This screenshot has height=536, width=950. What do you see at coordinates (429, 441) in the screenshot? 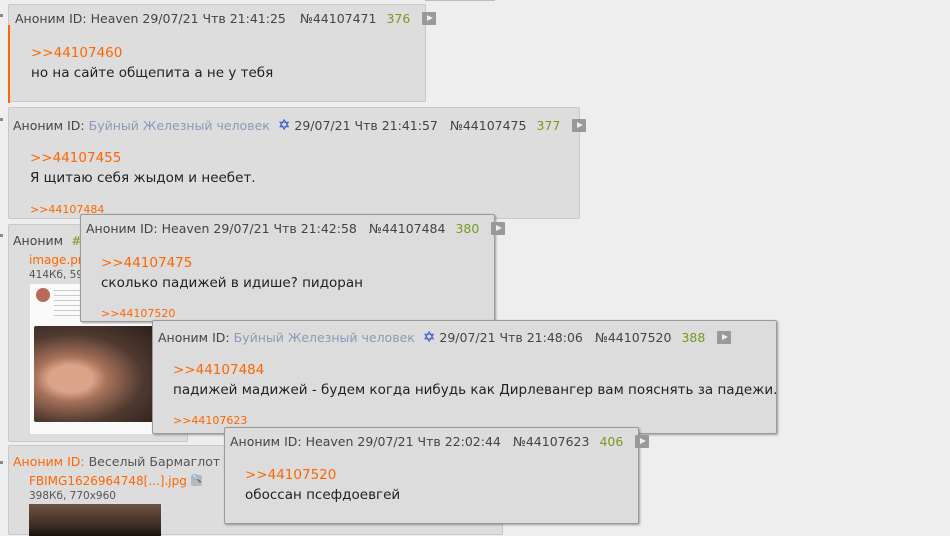
I see `post-date: 29/07/21 Чтв 22:02:44` at bounding box center [429, 441].